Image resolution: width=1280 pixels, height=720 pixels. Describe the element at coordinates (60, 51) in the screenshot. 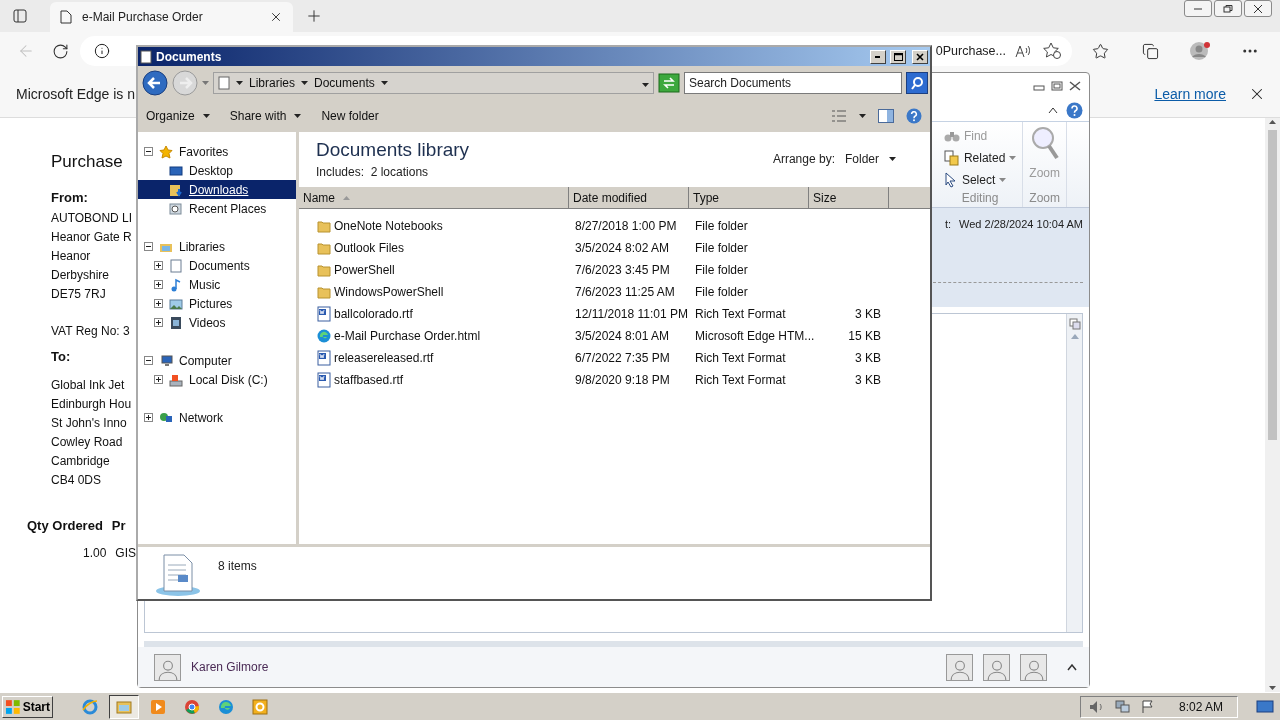

I see `reload-icon` at that location.